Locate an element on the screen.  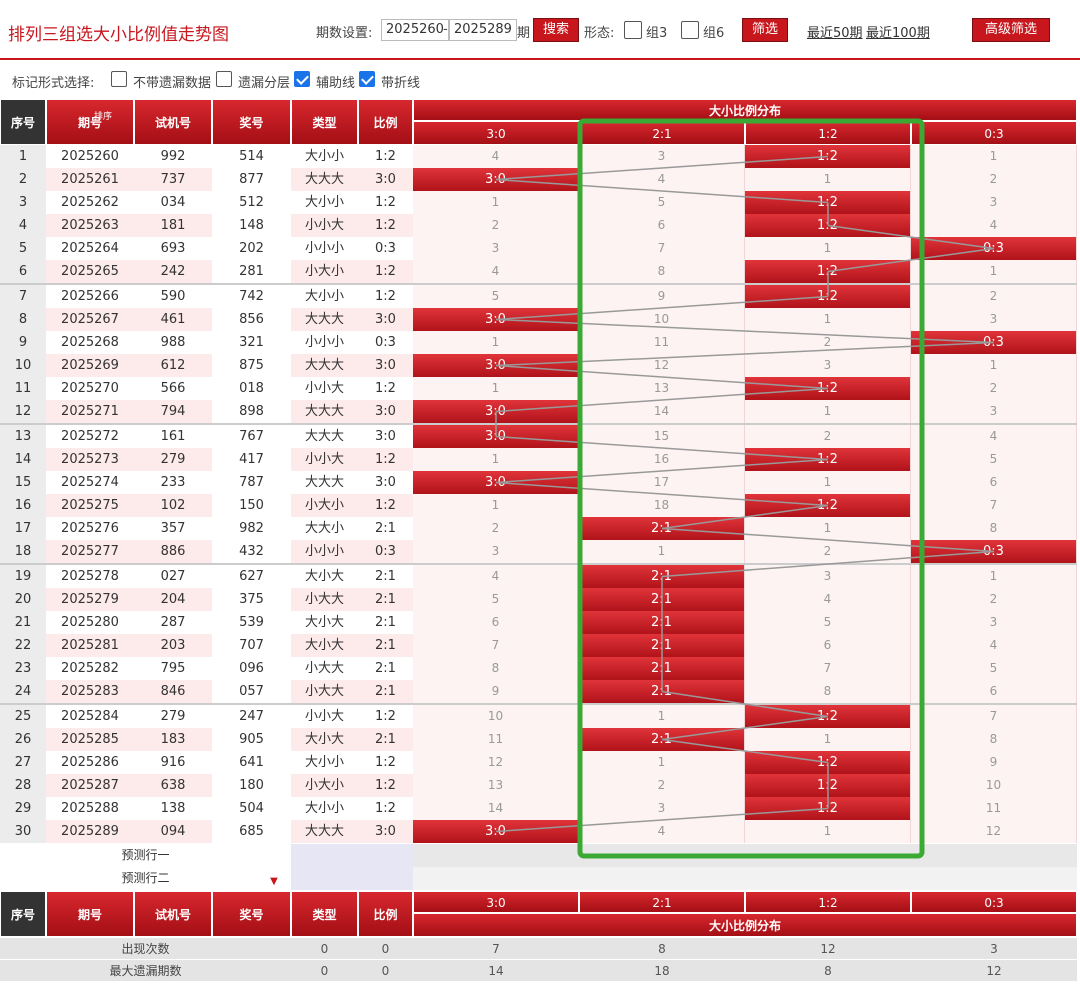
row-test-number: 916 is located at coordinates (173, 762).